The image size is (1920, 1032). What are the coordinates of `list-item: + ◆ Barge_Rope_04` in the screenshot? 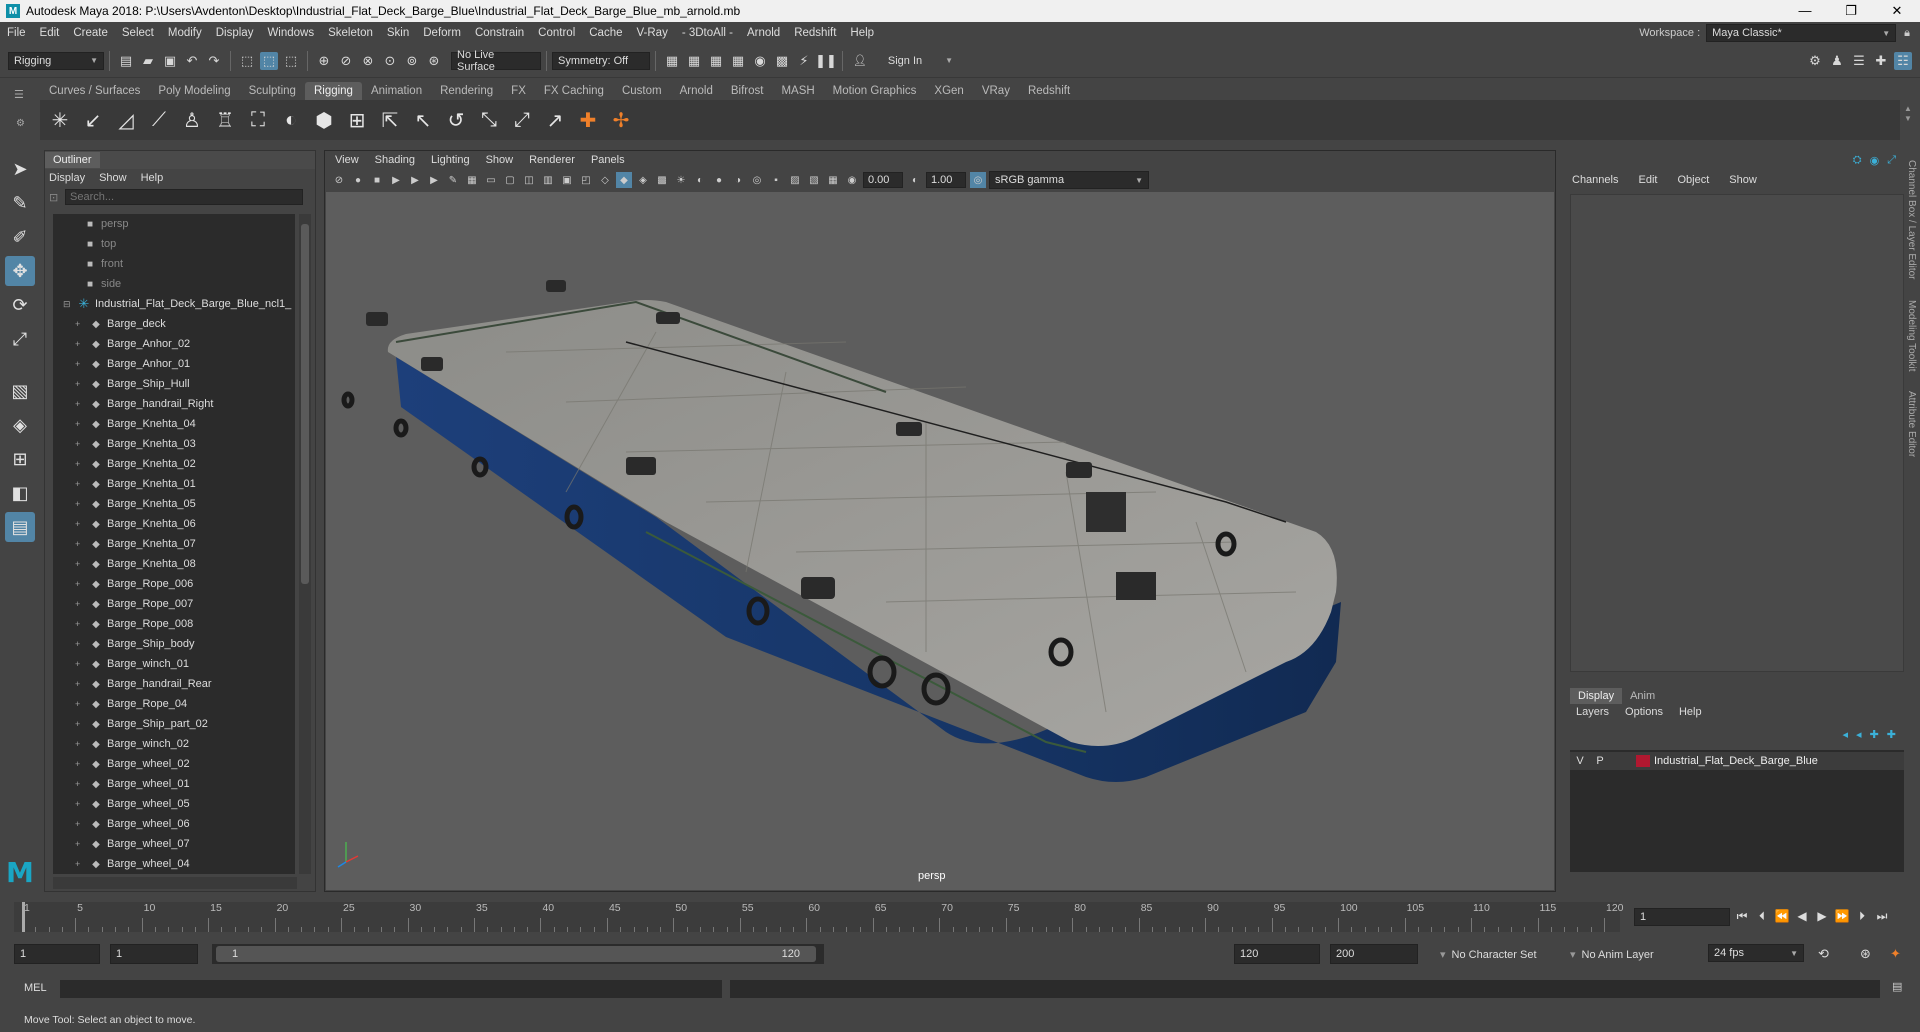 It's located at (174, 704).